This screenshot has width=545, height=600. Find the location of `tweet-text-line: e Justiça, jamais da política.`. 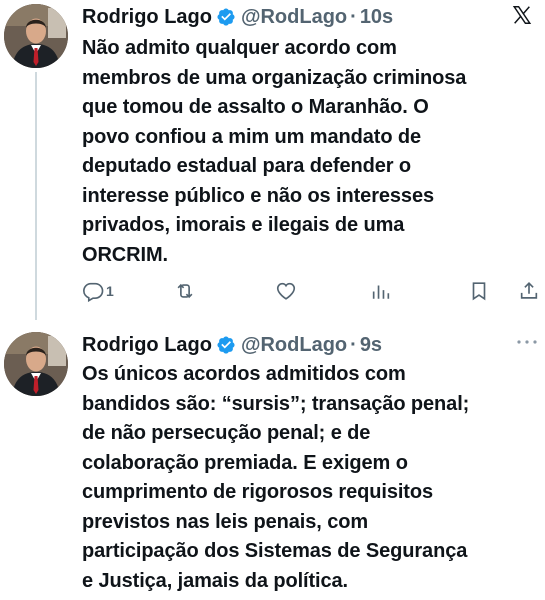

tweet-text-line: e Justiça, jamais da política. is located at coordinates (215, 580).